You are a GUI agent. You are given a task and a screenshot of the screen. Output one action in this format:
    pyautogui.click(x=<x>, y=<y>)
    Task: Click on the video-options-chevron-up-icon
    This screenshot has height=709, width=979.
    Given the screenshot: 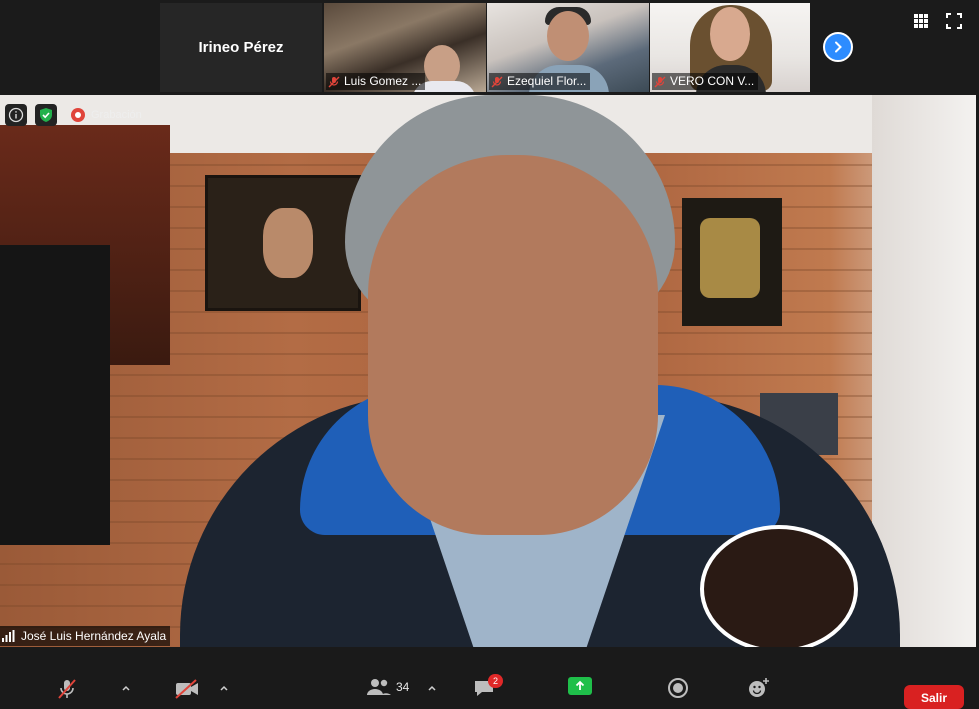 What is the action you would take?
    pyautogui.click(x=224, y=688)
    